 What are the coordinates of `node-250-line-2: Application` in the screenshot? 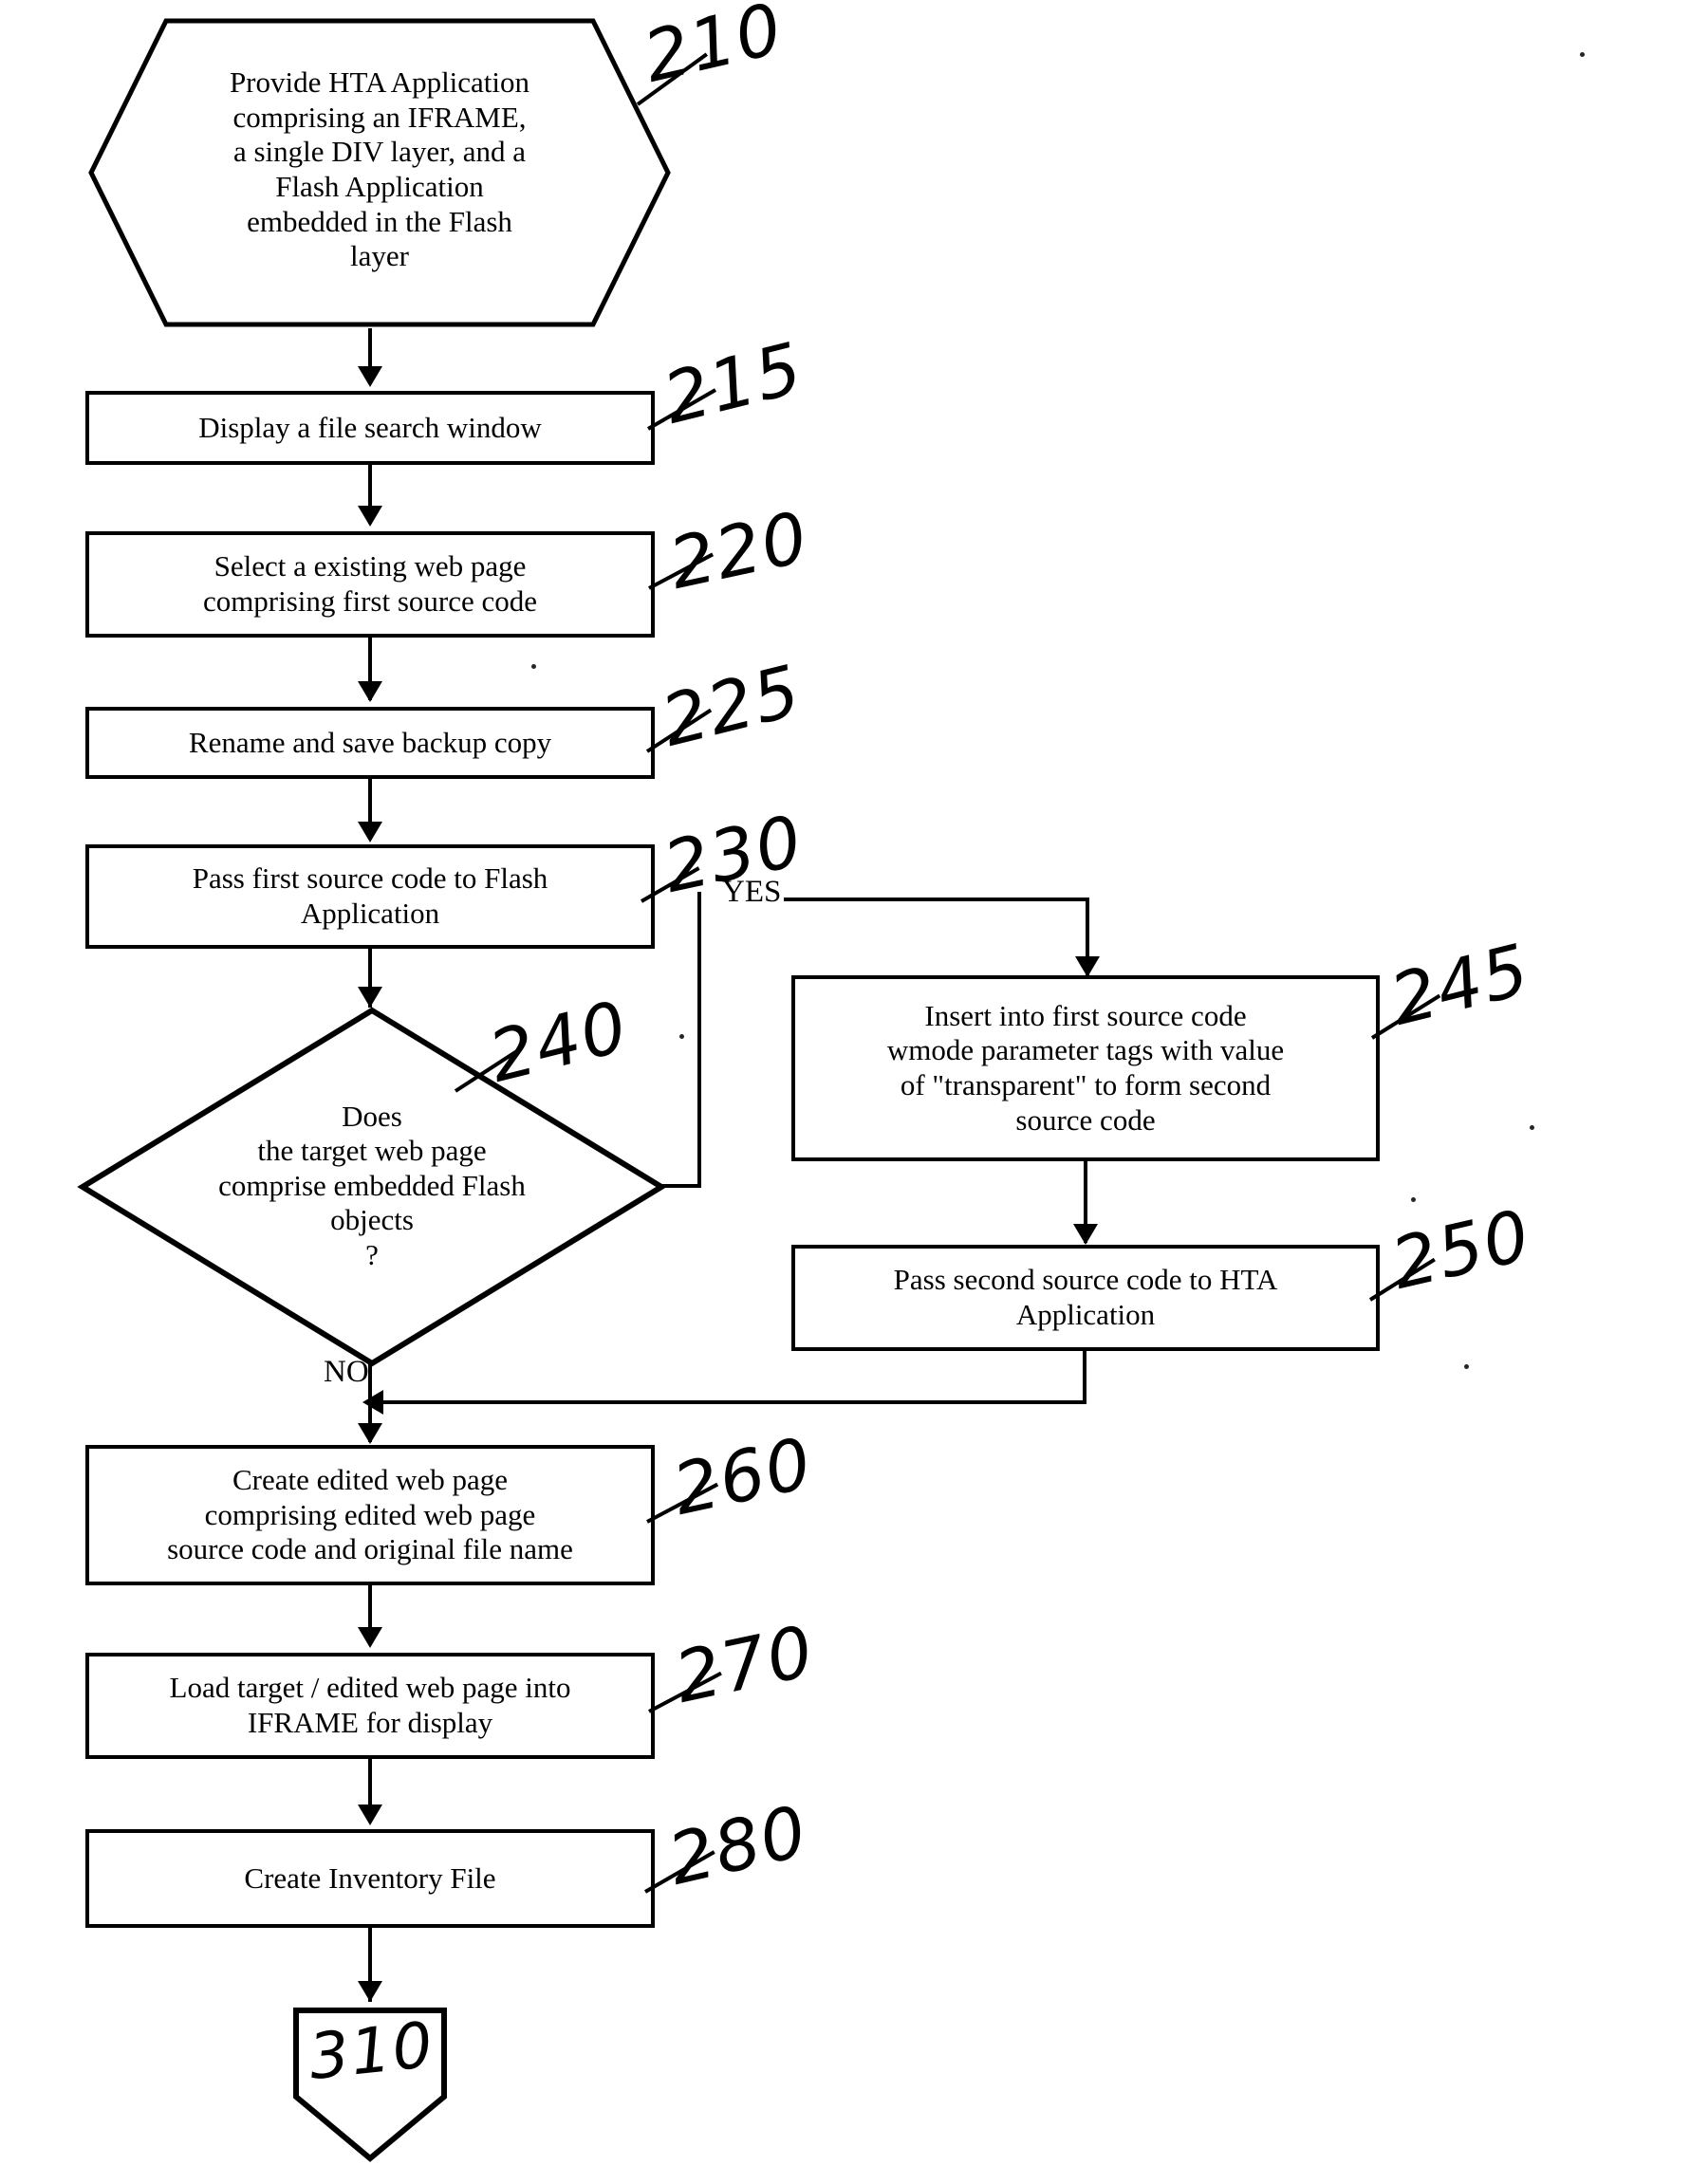 It's located at (1085, 1315).